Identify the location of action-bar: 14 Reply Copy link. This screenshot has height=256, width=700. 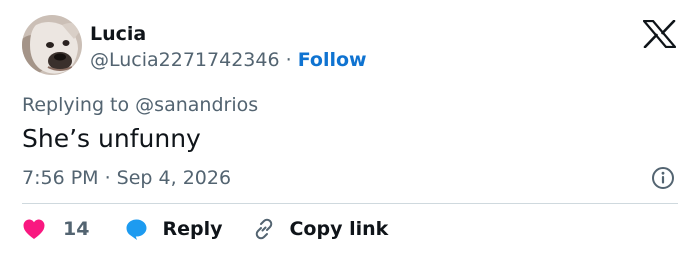
(205, 229).